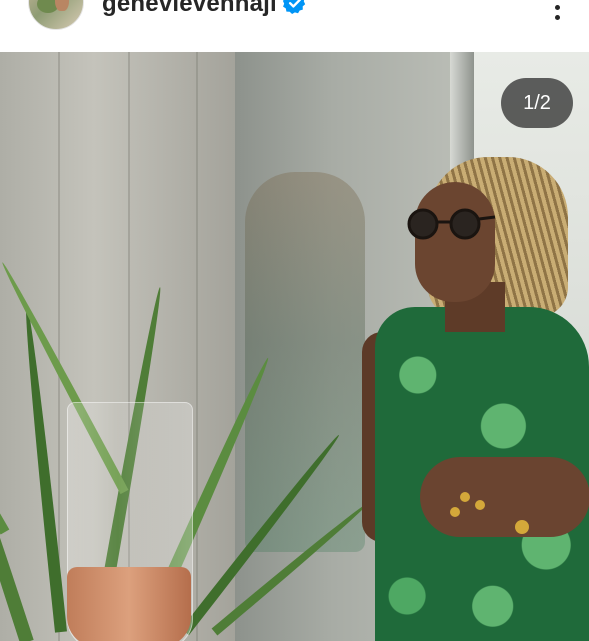 The image size is (589, 641). Describe the element at coordinates (537, 103) in the screenshot. I see `carousel-counter: 1/2` at that location.